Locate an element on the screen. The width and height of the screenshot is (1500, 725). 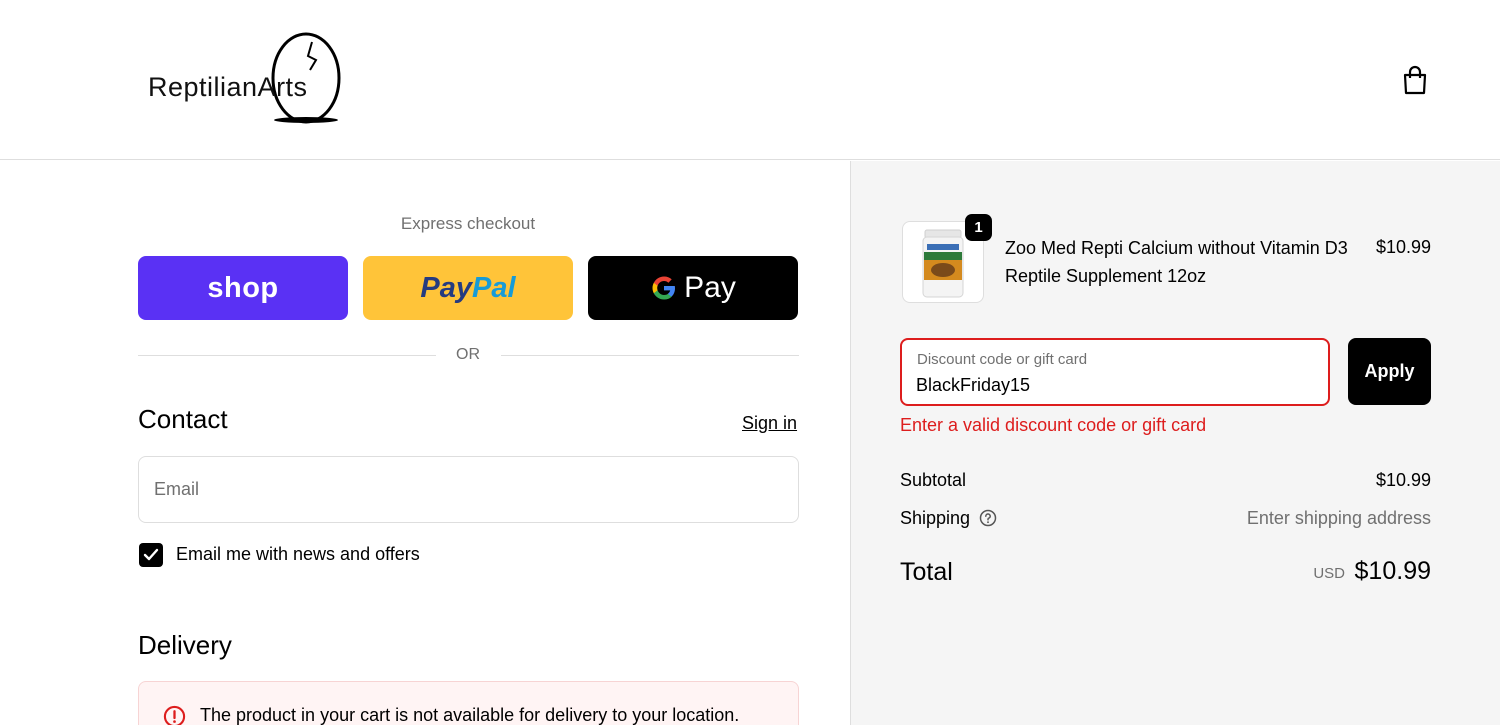
store-logo: ReptilianArts is located at coordinates (245, 76).